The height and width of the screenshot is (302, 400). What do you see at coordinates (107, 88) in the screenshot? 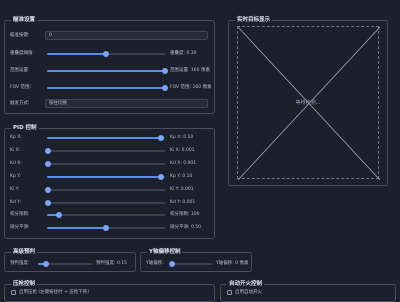
I see `fov-display-slider` at bounding box center [107, 88].